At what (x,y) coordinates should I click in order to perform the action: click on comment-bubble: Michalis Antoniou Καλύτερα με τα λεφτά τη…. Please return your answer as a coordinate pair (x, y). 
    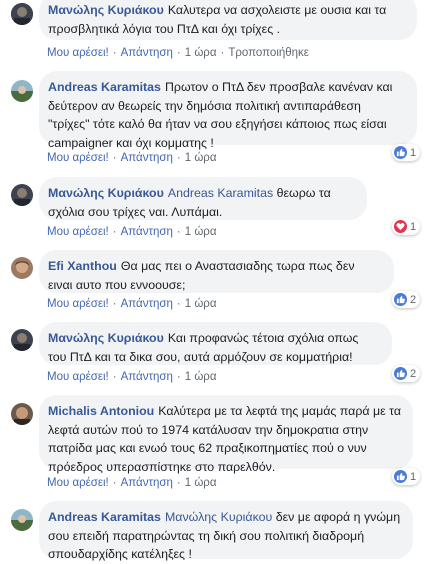
    Looking at the image, I should click on (226, 434).